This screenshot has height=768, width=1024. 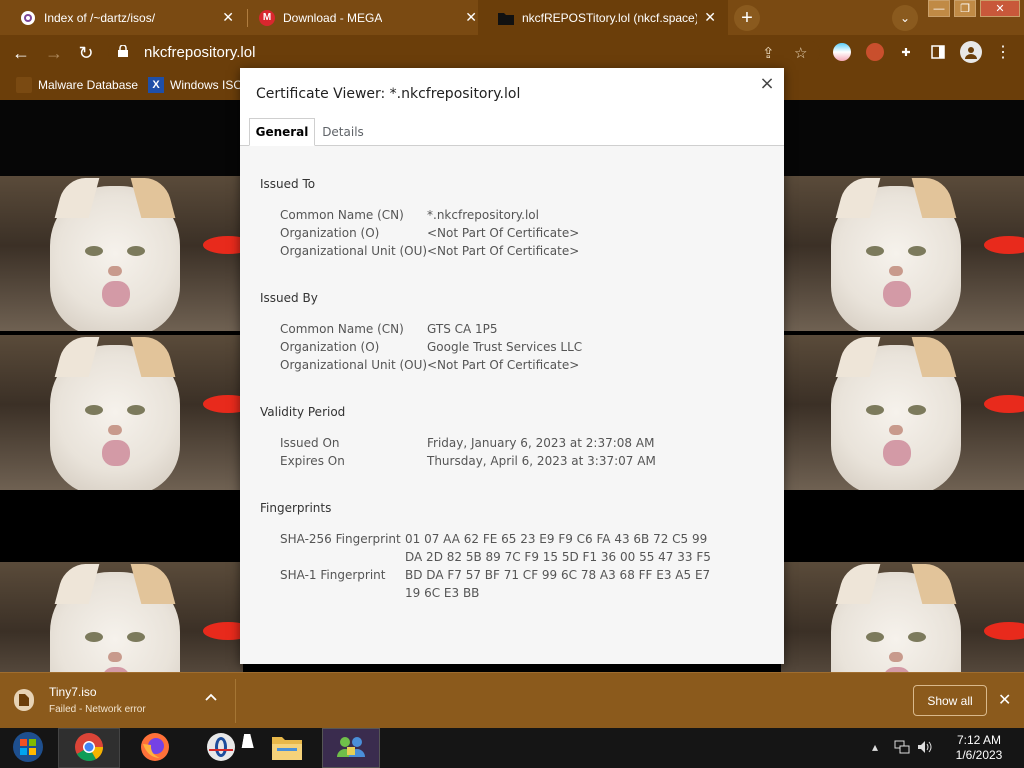 I want to click on taskbar-file-explorer, so click(x=287, y=748).